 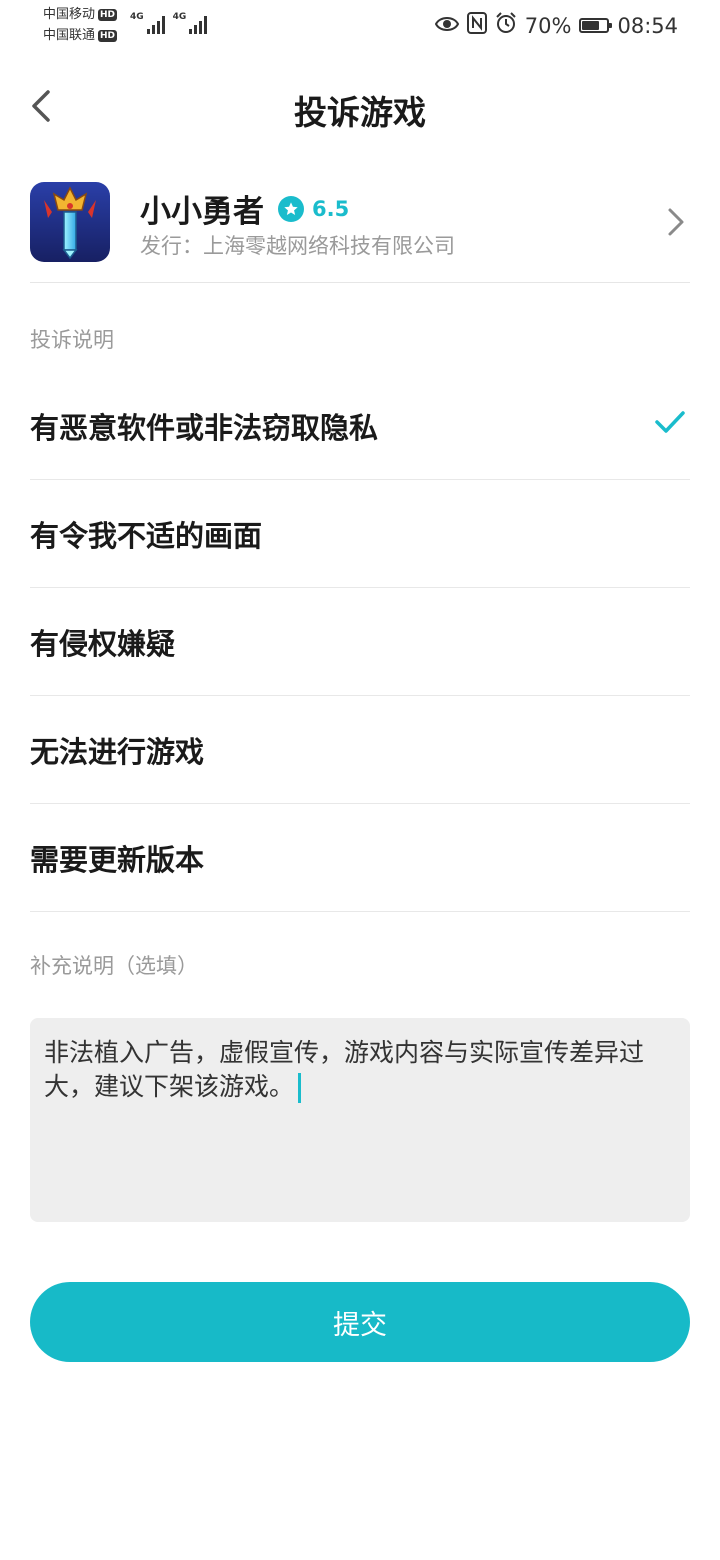 I want to click on carrier-info: 中国移动 HD 中国联通 HD, so click(x=80, y=25).